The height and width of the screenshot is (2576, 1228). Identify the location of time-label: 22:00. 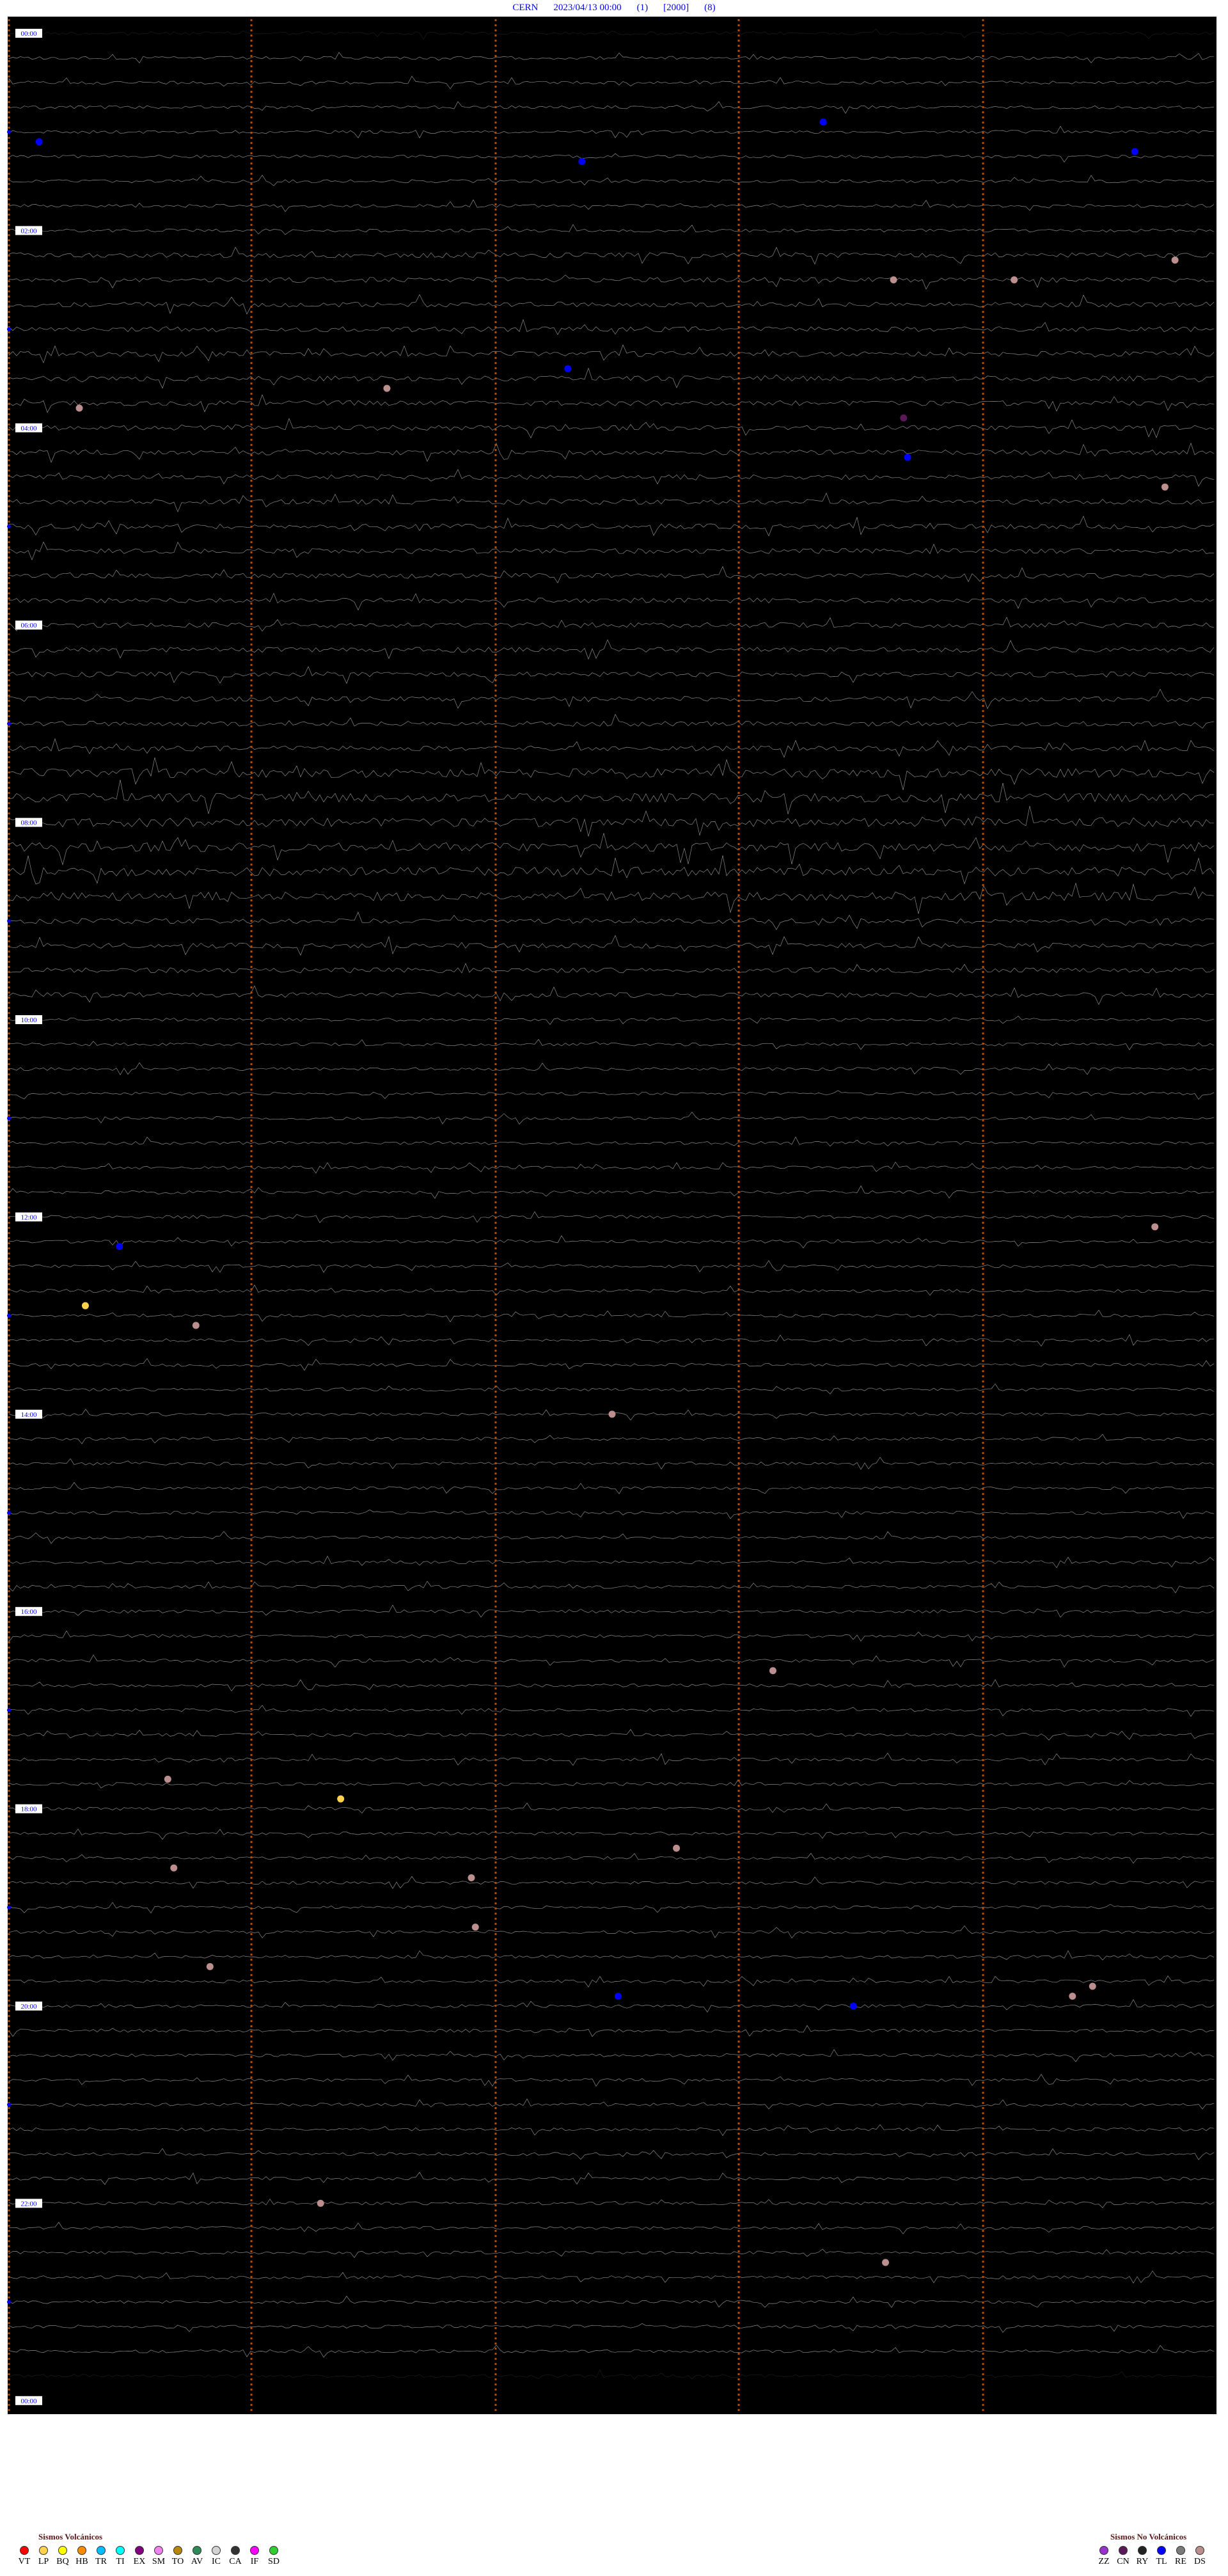
(28, 2204).